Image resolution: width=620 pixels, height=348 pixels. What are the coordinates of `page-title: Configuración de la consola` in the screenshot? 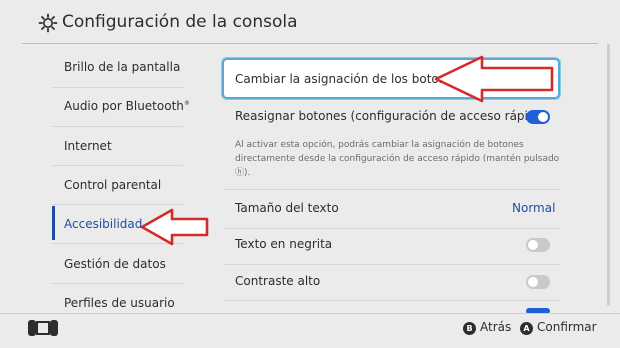 It's located at (180, 22).